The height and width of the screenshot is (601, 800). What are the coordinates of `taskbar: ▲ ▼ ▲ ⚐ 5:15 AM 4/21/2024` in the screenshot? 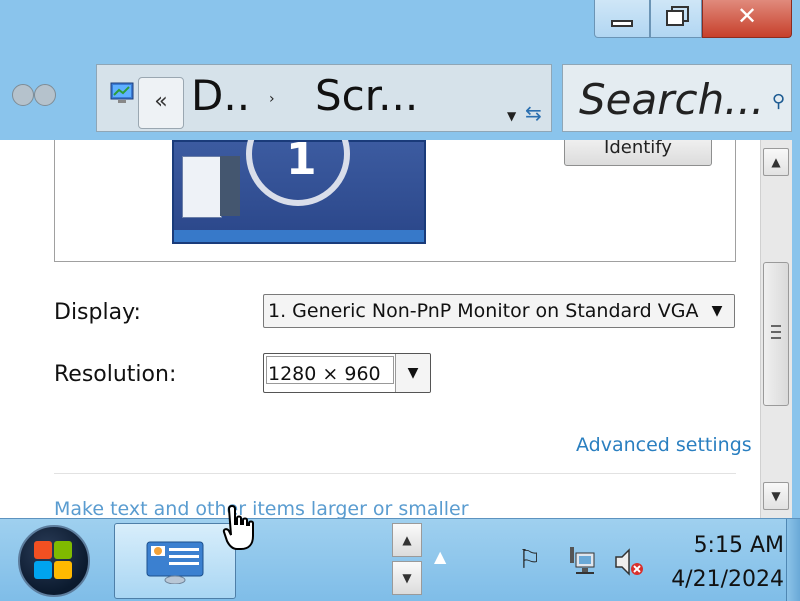 It's located at (400, 559).